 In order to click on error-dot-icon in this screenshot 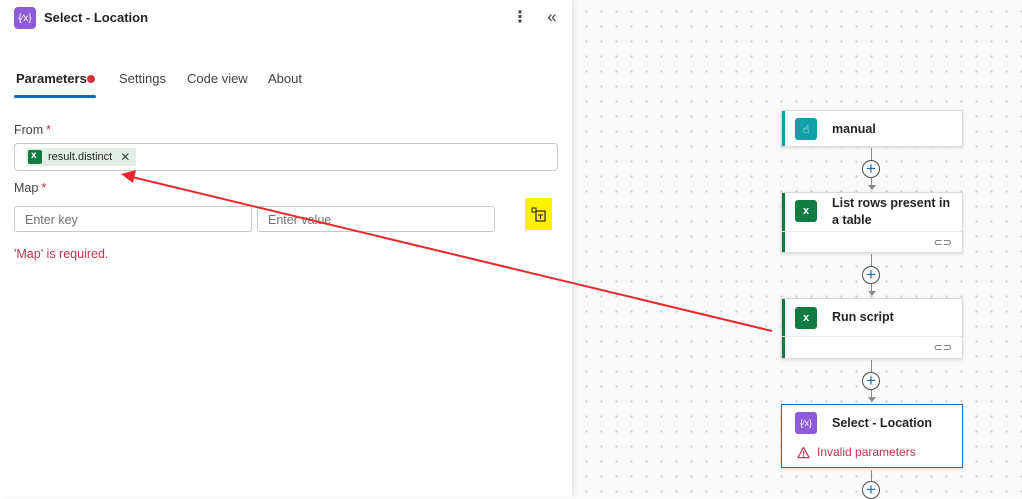, I will do `click(91, 79)`.